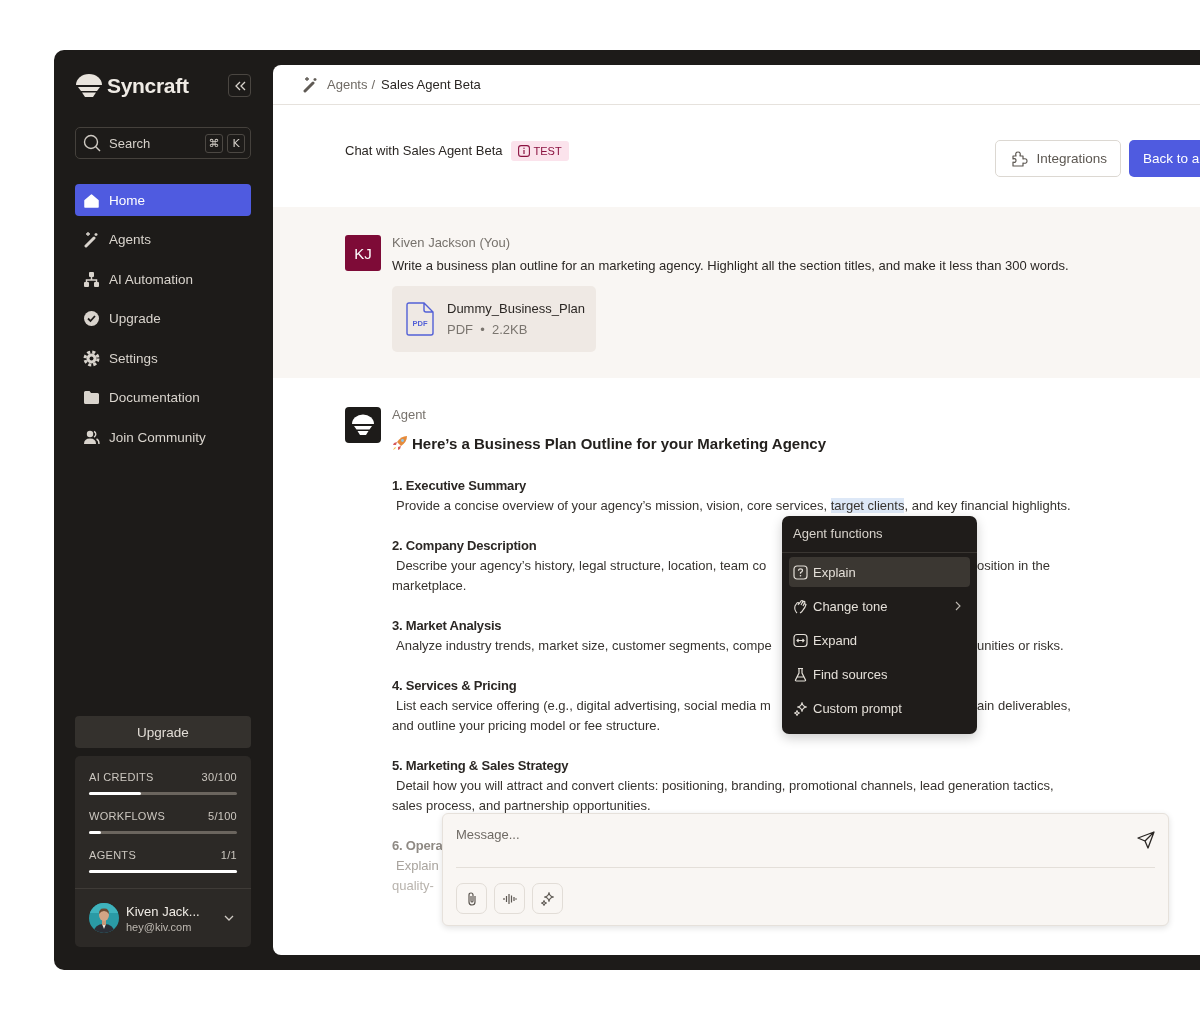 This screenshot has width=1200, height=1020. Describe the element at coordinates (228, 855) in the screenshot. I see `usage-value: 1/1` at that location.